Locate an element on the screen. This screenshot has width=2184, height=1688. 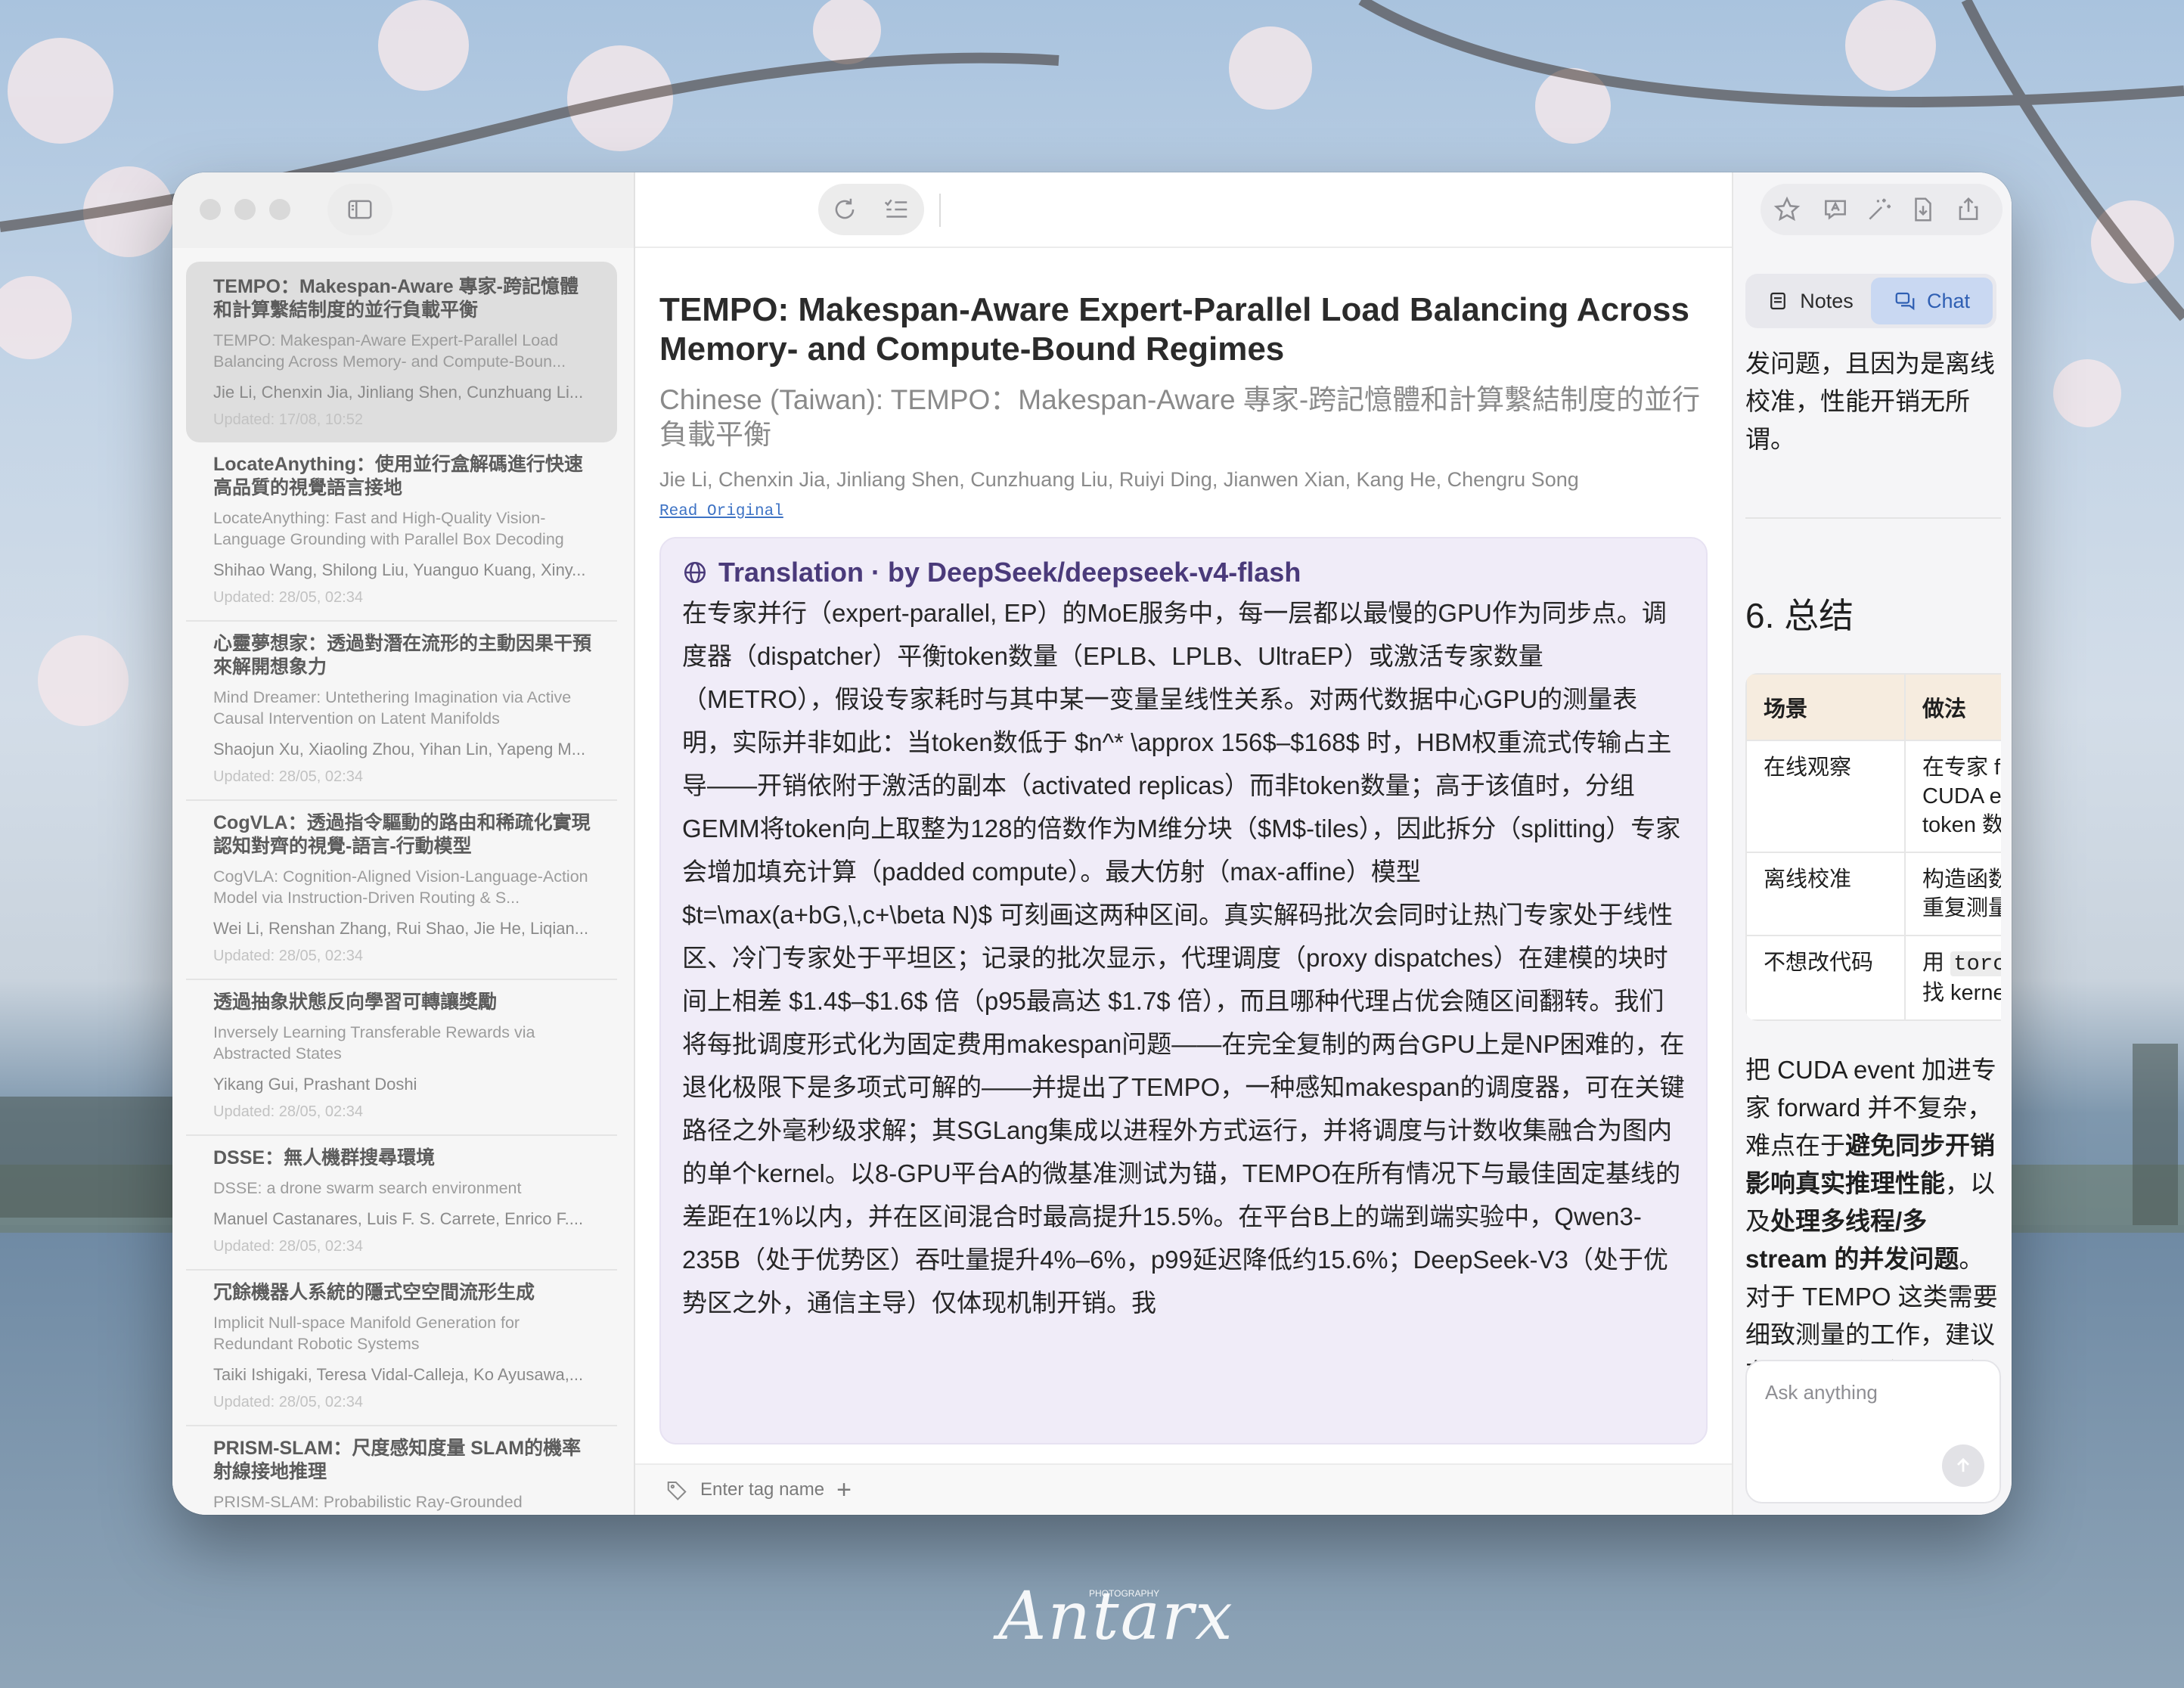
reader-toolbar is located at coordinates (1183, 210).